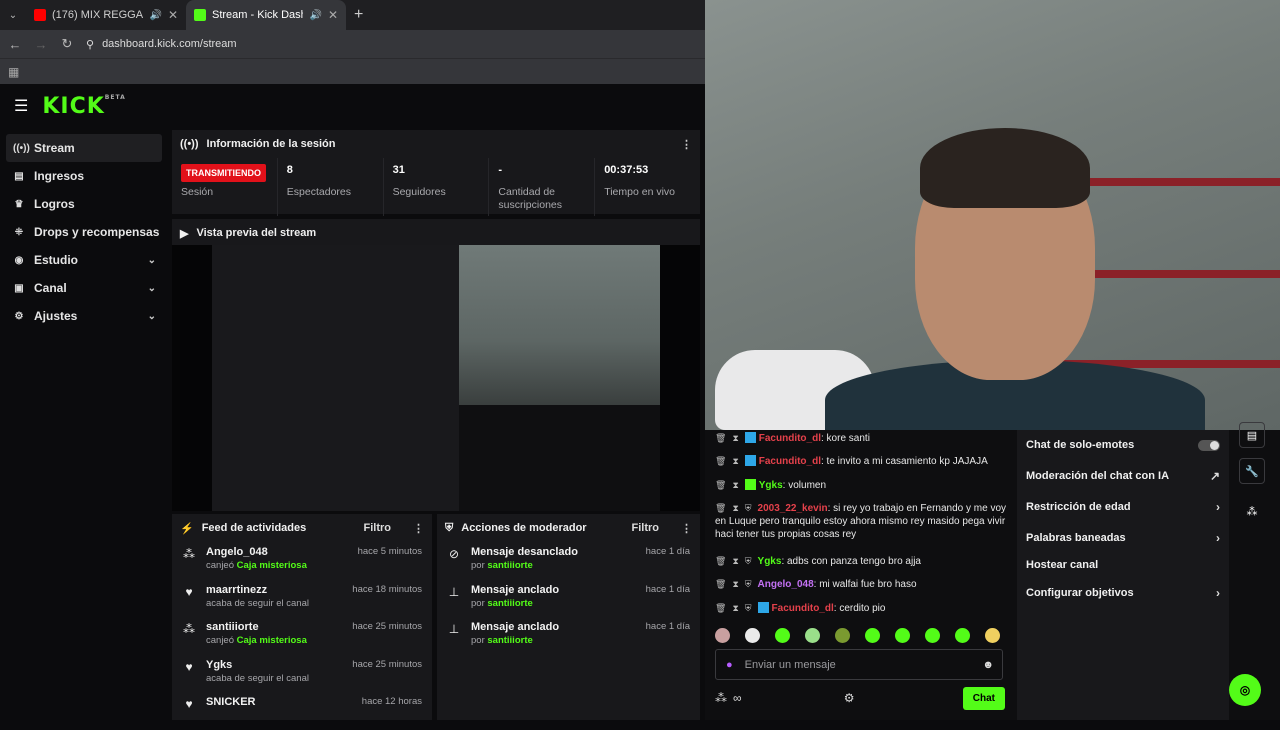 This screenshot has width=1280, height=730. What do you see at coordinates (1123, 507) in the screenshot?
I see `age-restriction-row: Restricción de edad ›` at bounding box center [1123, 507].